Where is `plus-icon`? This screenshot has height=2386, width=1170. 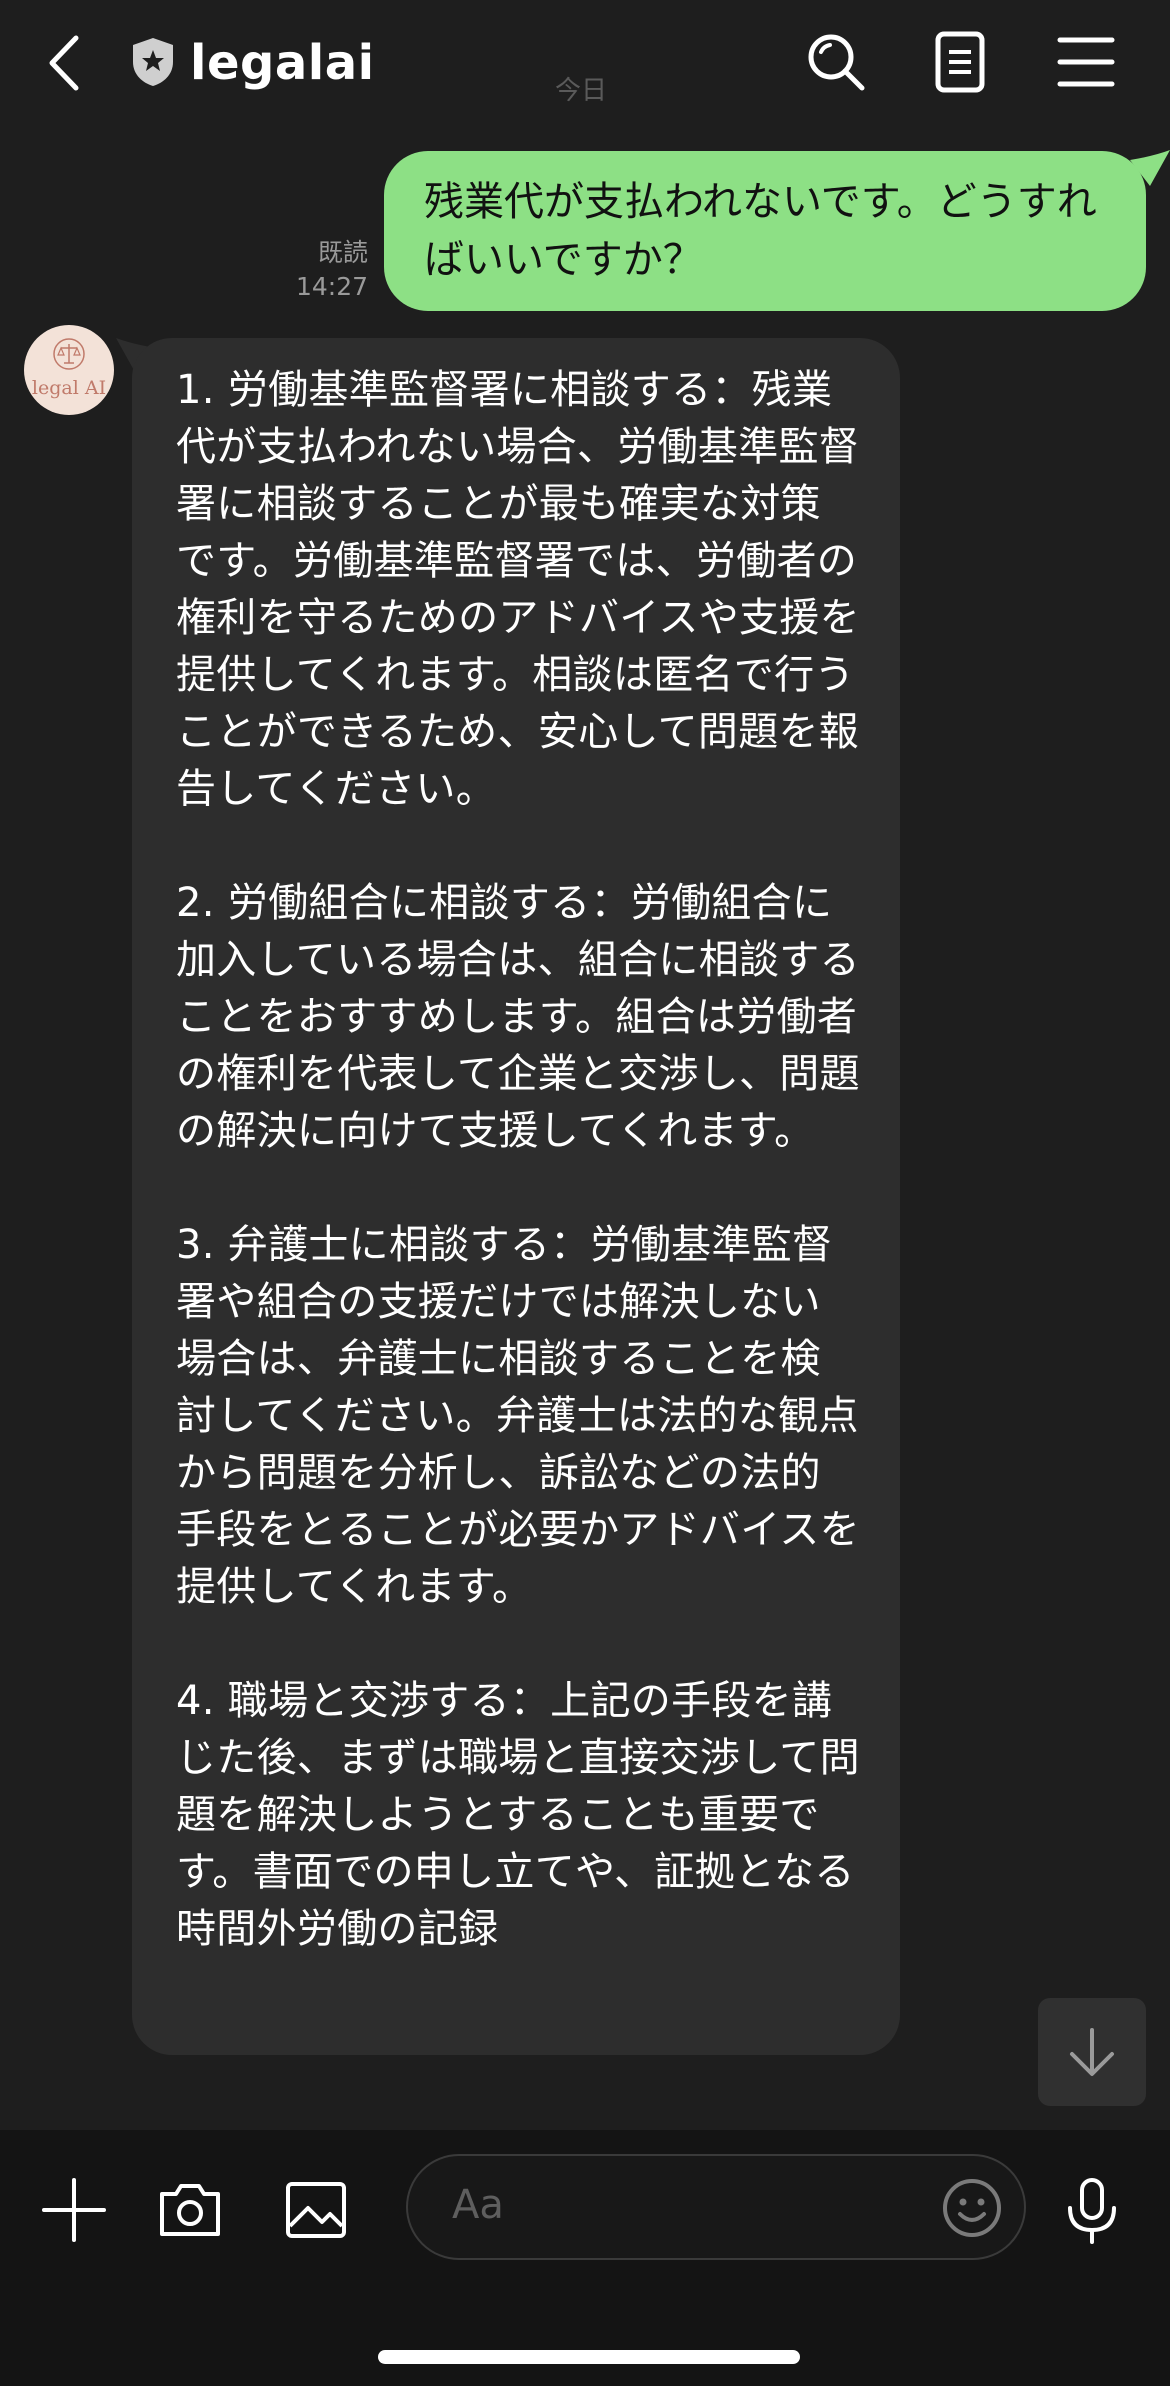
plus-icon is located at coordinates (74, 2210).